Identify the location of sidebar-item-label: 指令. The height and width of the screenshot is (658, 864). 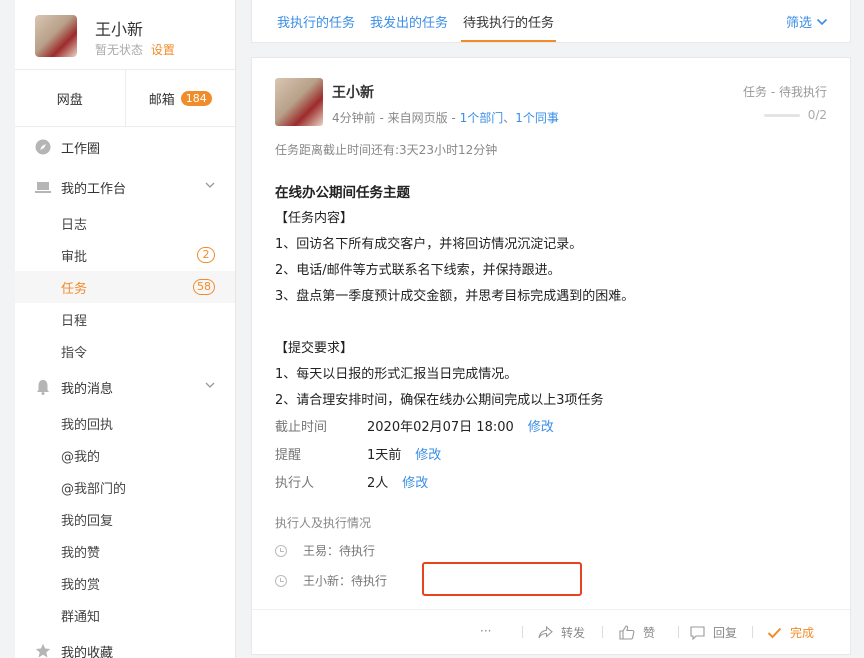
(74, 353).